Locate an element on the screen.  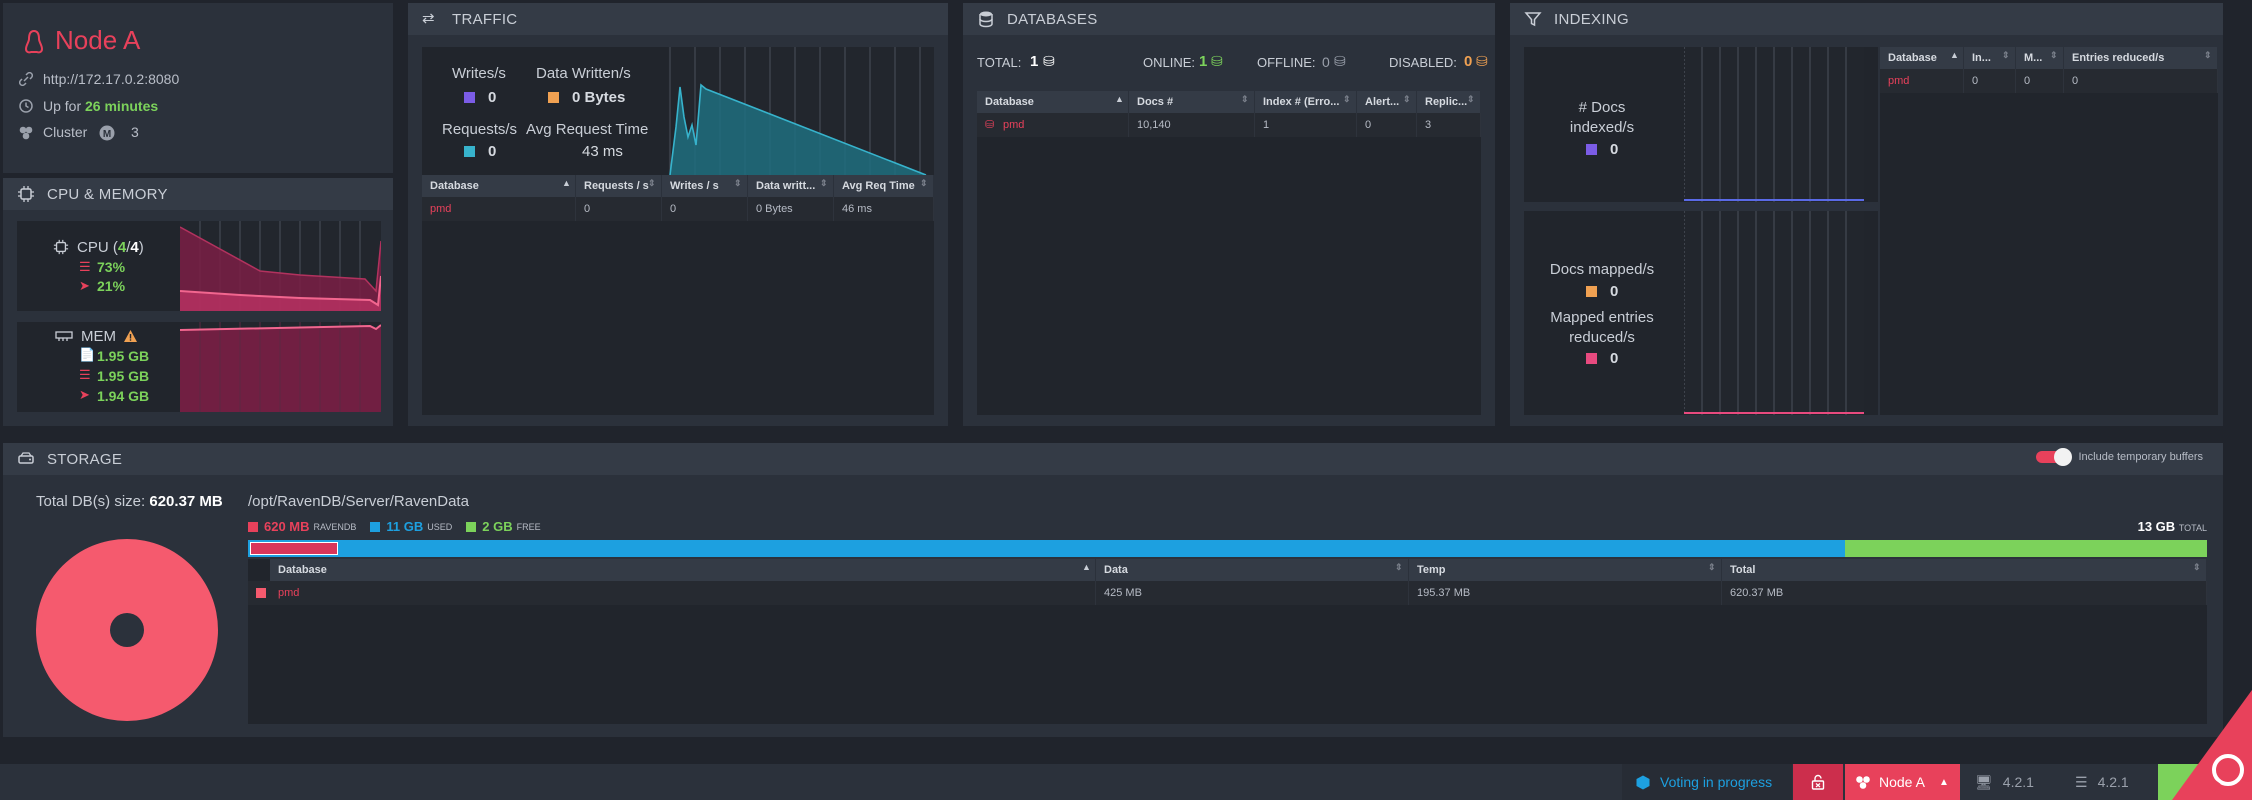
idx-row-entries: 0 is located at coordinates (2141, 81).